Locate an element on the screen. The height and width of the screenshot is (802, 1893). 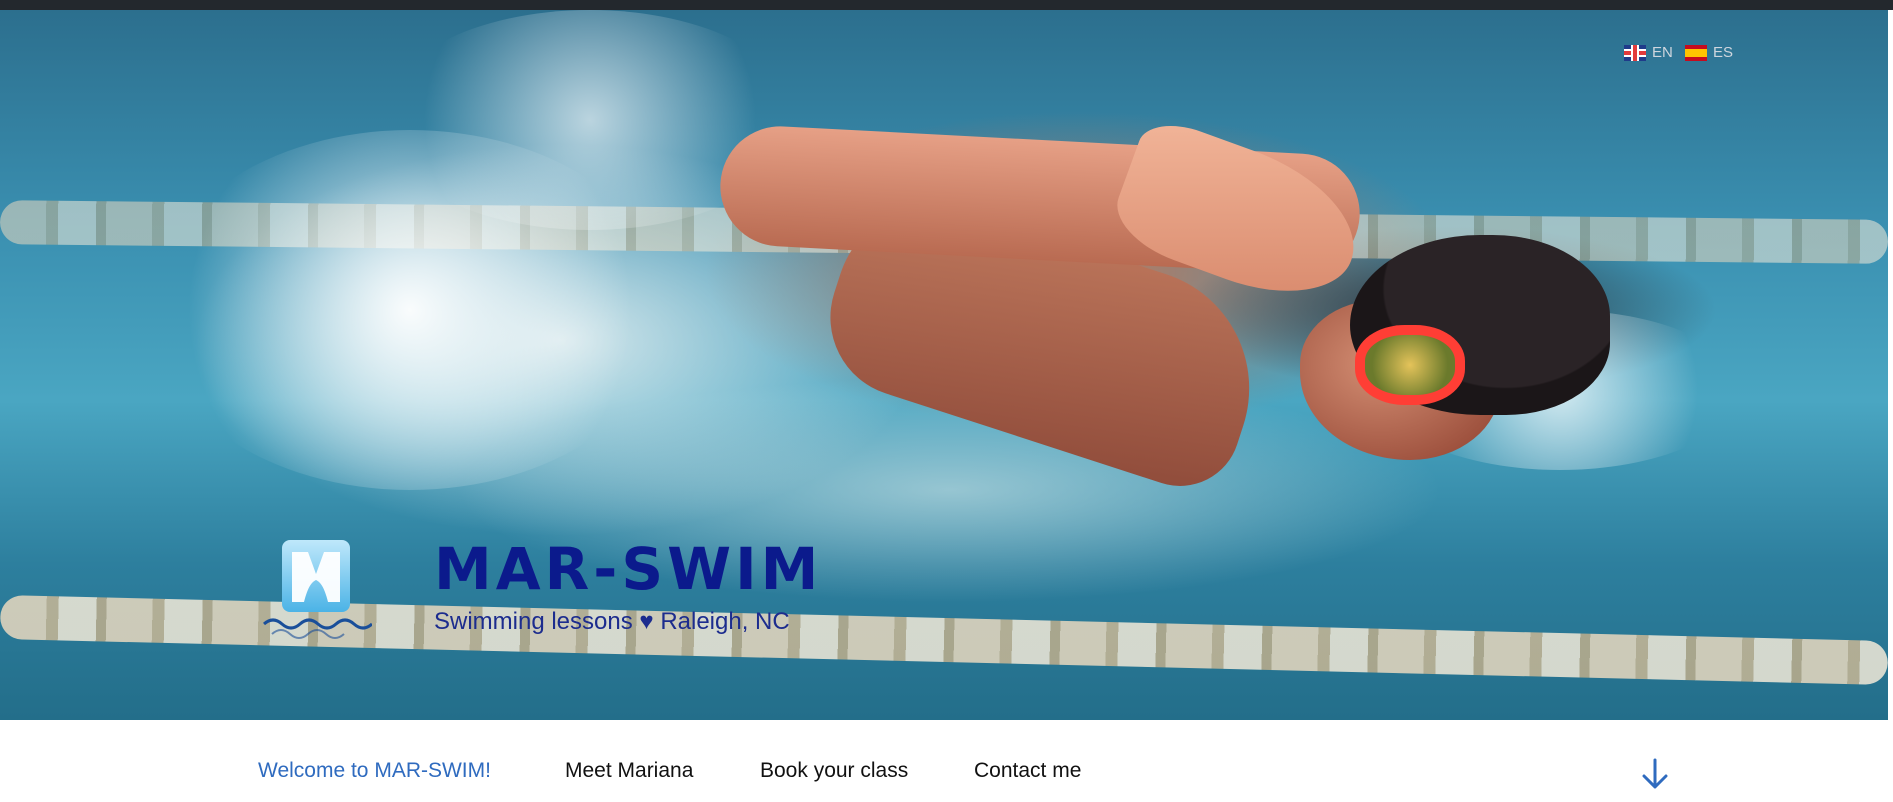
language-en-link: EN is located at coordinates (1648, 52).